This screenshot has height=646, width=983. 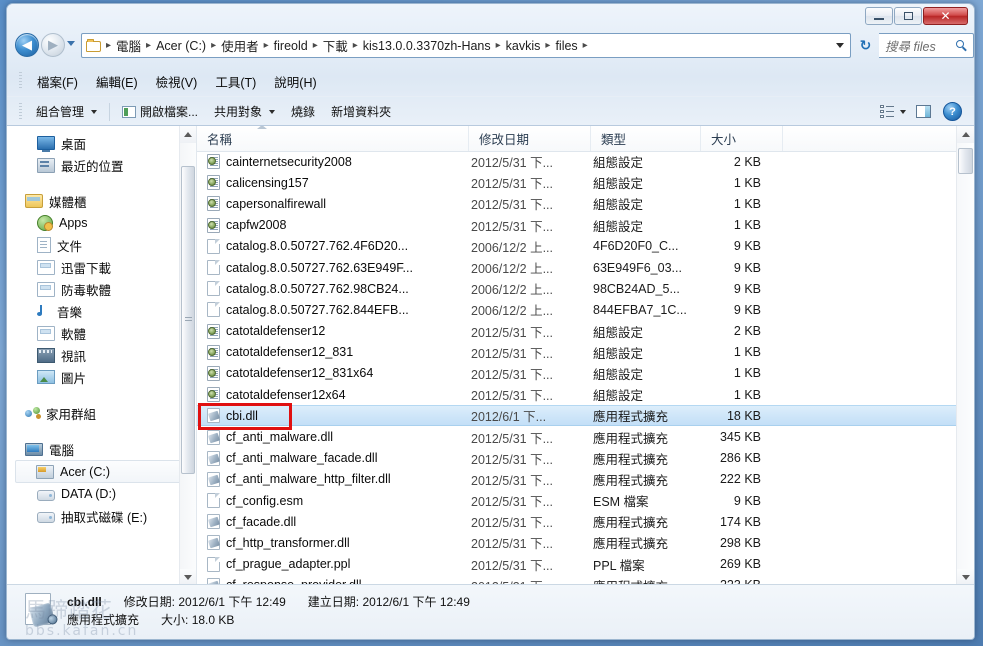 I want to click on menu-file: 檔案(F), so click(x=57, y=81).